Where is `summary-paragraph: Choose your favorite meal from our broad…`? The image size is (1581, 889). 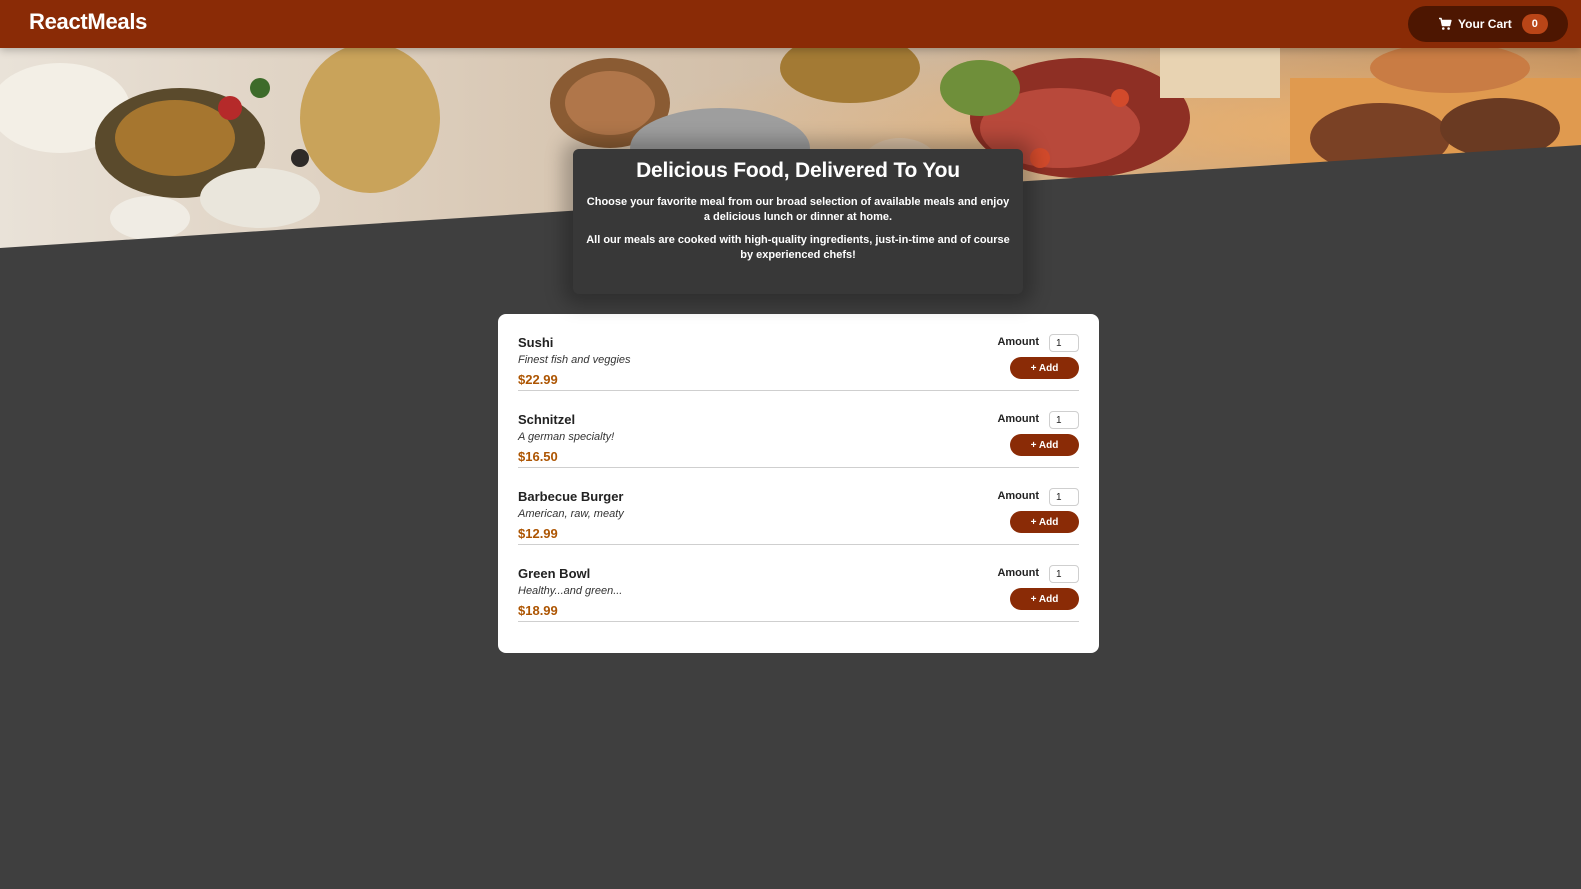 summary-paragraph: Choose your favorite meal from our broad… is located at coordinates (798, 209).